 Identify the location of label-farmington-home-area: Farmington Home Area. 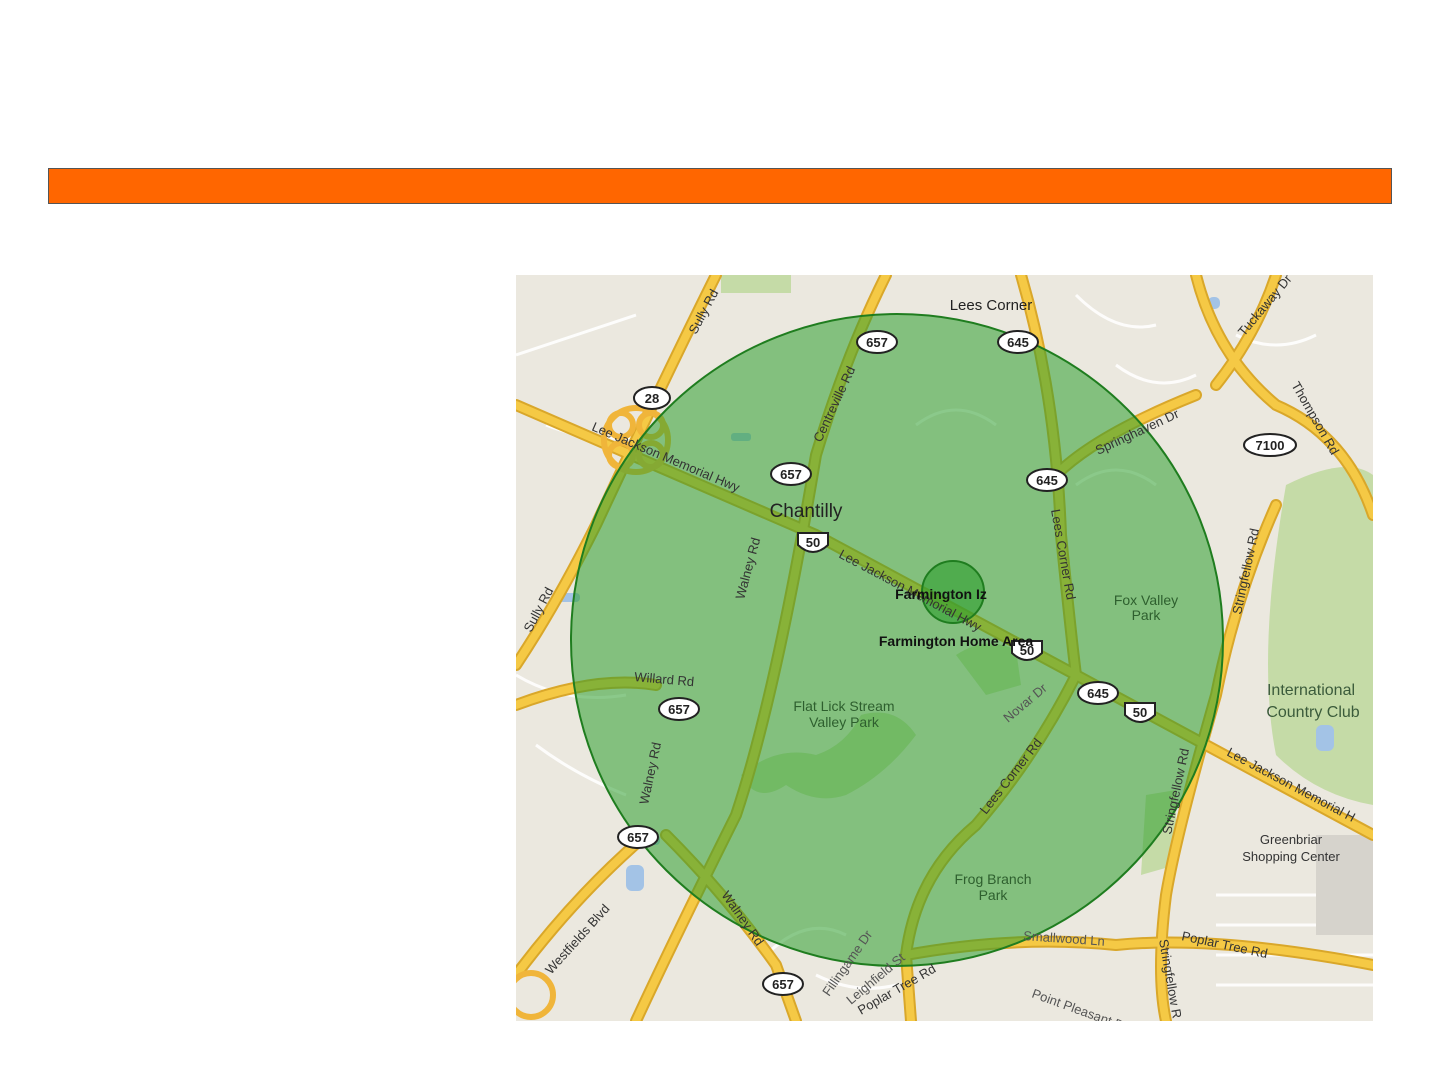
(956, 641).